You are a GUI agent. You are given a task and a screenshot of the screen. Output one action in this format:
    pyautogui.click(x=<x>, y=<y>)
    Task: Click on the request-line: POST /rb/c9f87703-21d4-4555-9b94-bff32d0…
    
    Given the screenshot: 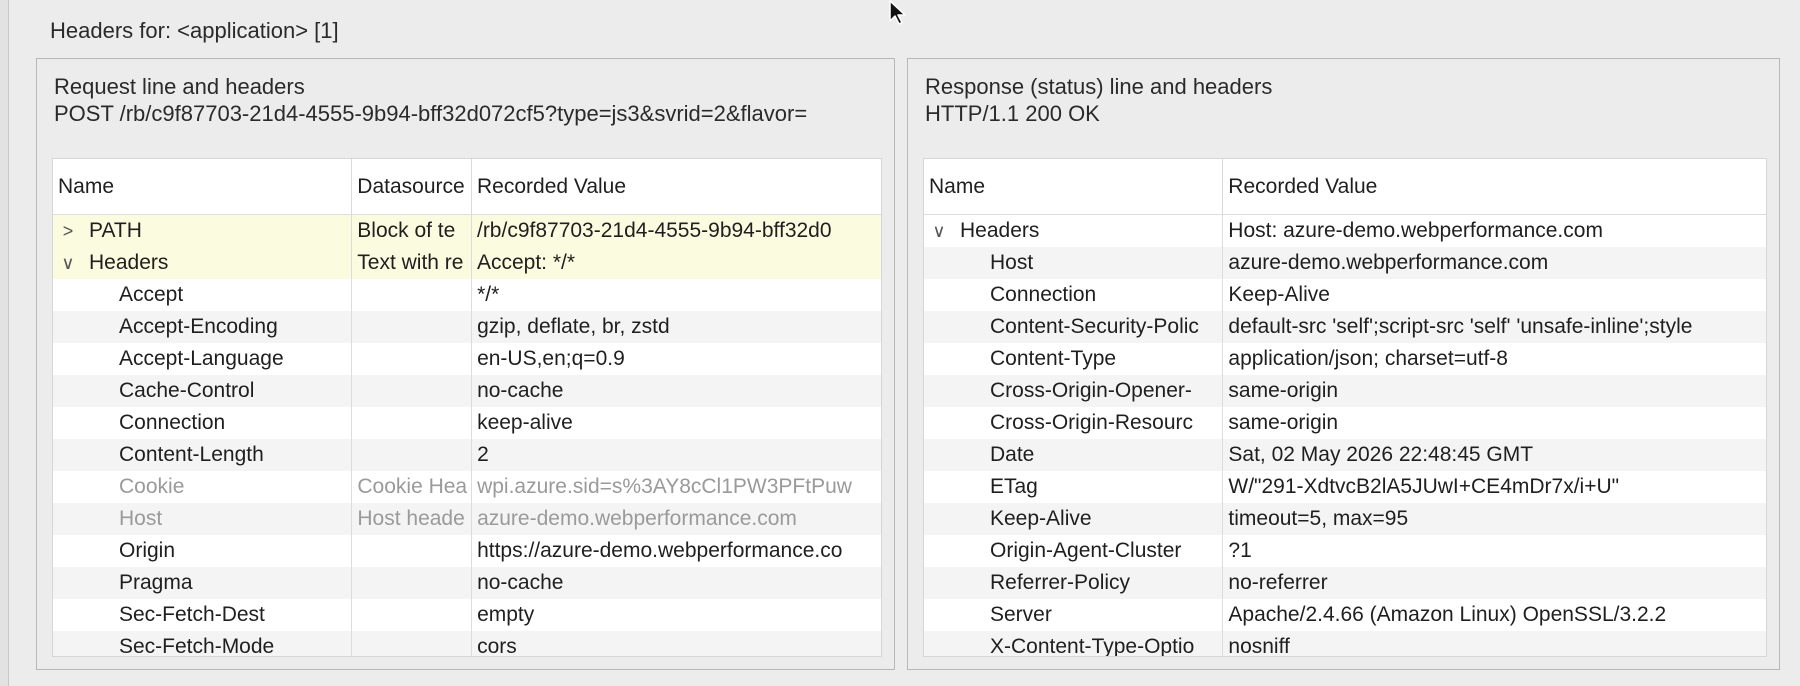 What is the action you would take?
    pyautogui.click(x=431, y=113)
    